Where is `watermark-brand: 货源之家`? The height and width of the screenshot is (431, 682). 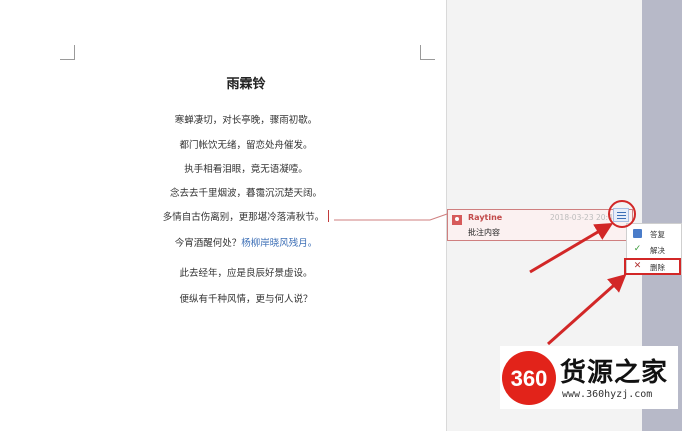 watermark-brand: 货源之家 is located at coordinates (614, 373).